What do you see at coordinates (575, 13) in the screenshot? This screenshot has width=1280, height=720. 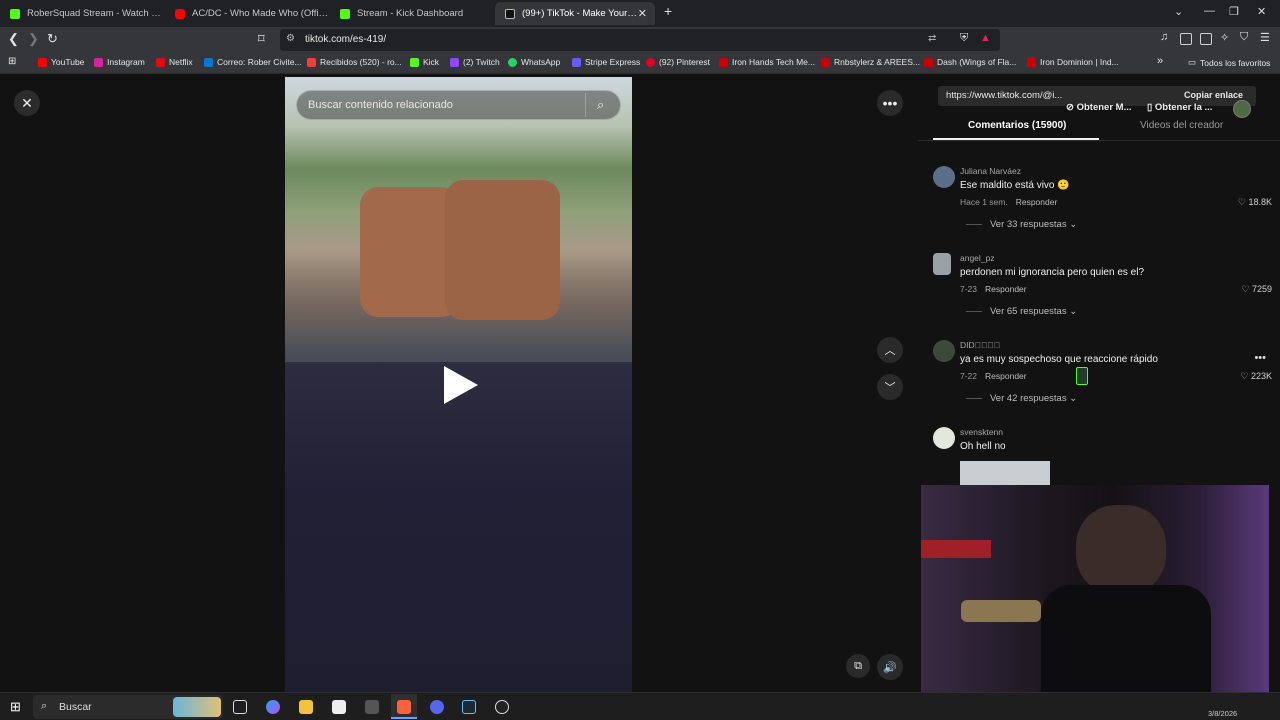 I see `tab-tiktok: (99+) TikTok - Make Your Day ✕` at bounding box center [575, 13].